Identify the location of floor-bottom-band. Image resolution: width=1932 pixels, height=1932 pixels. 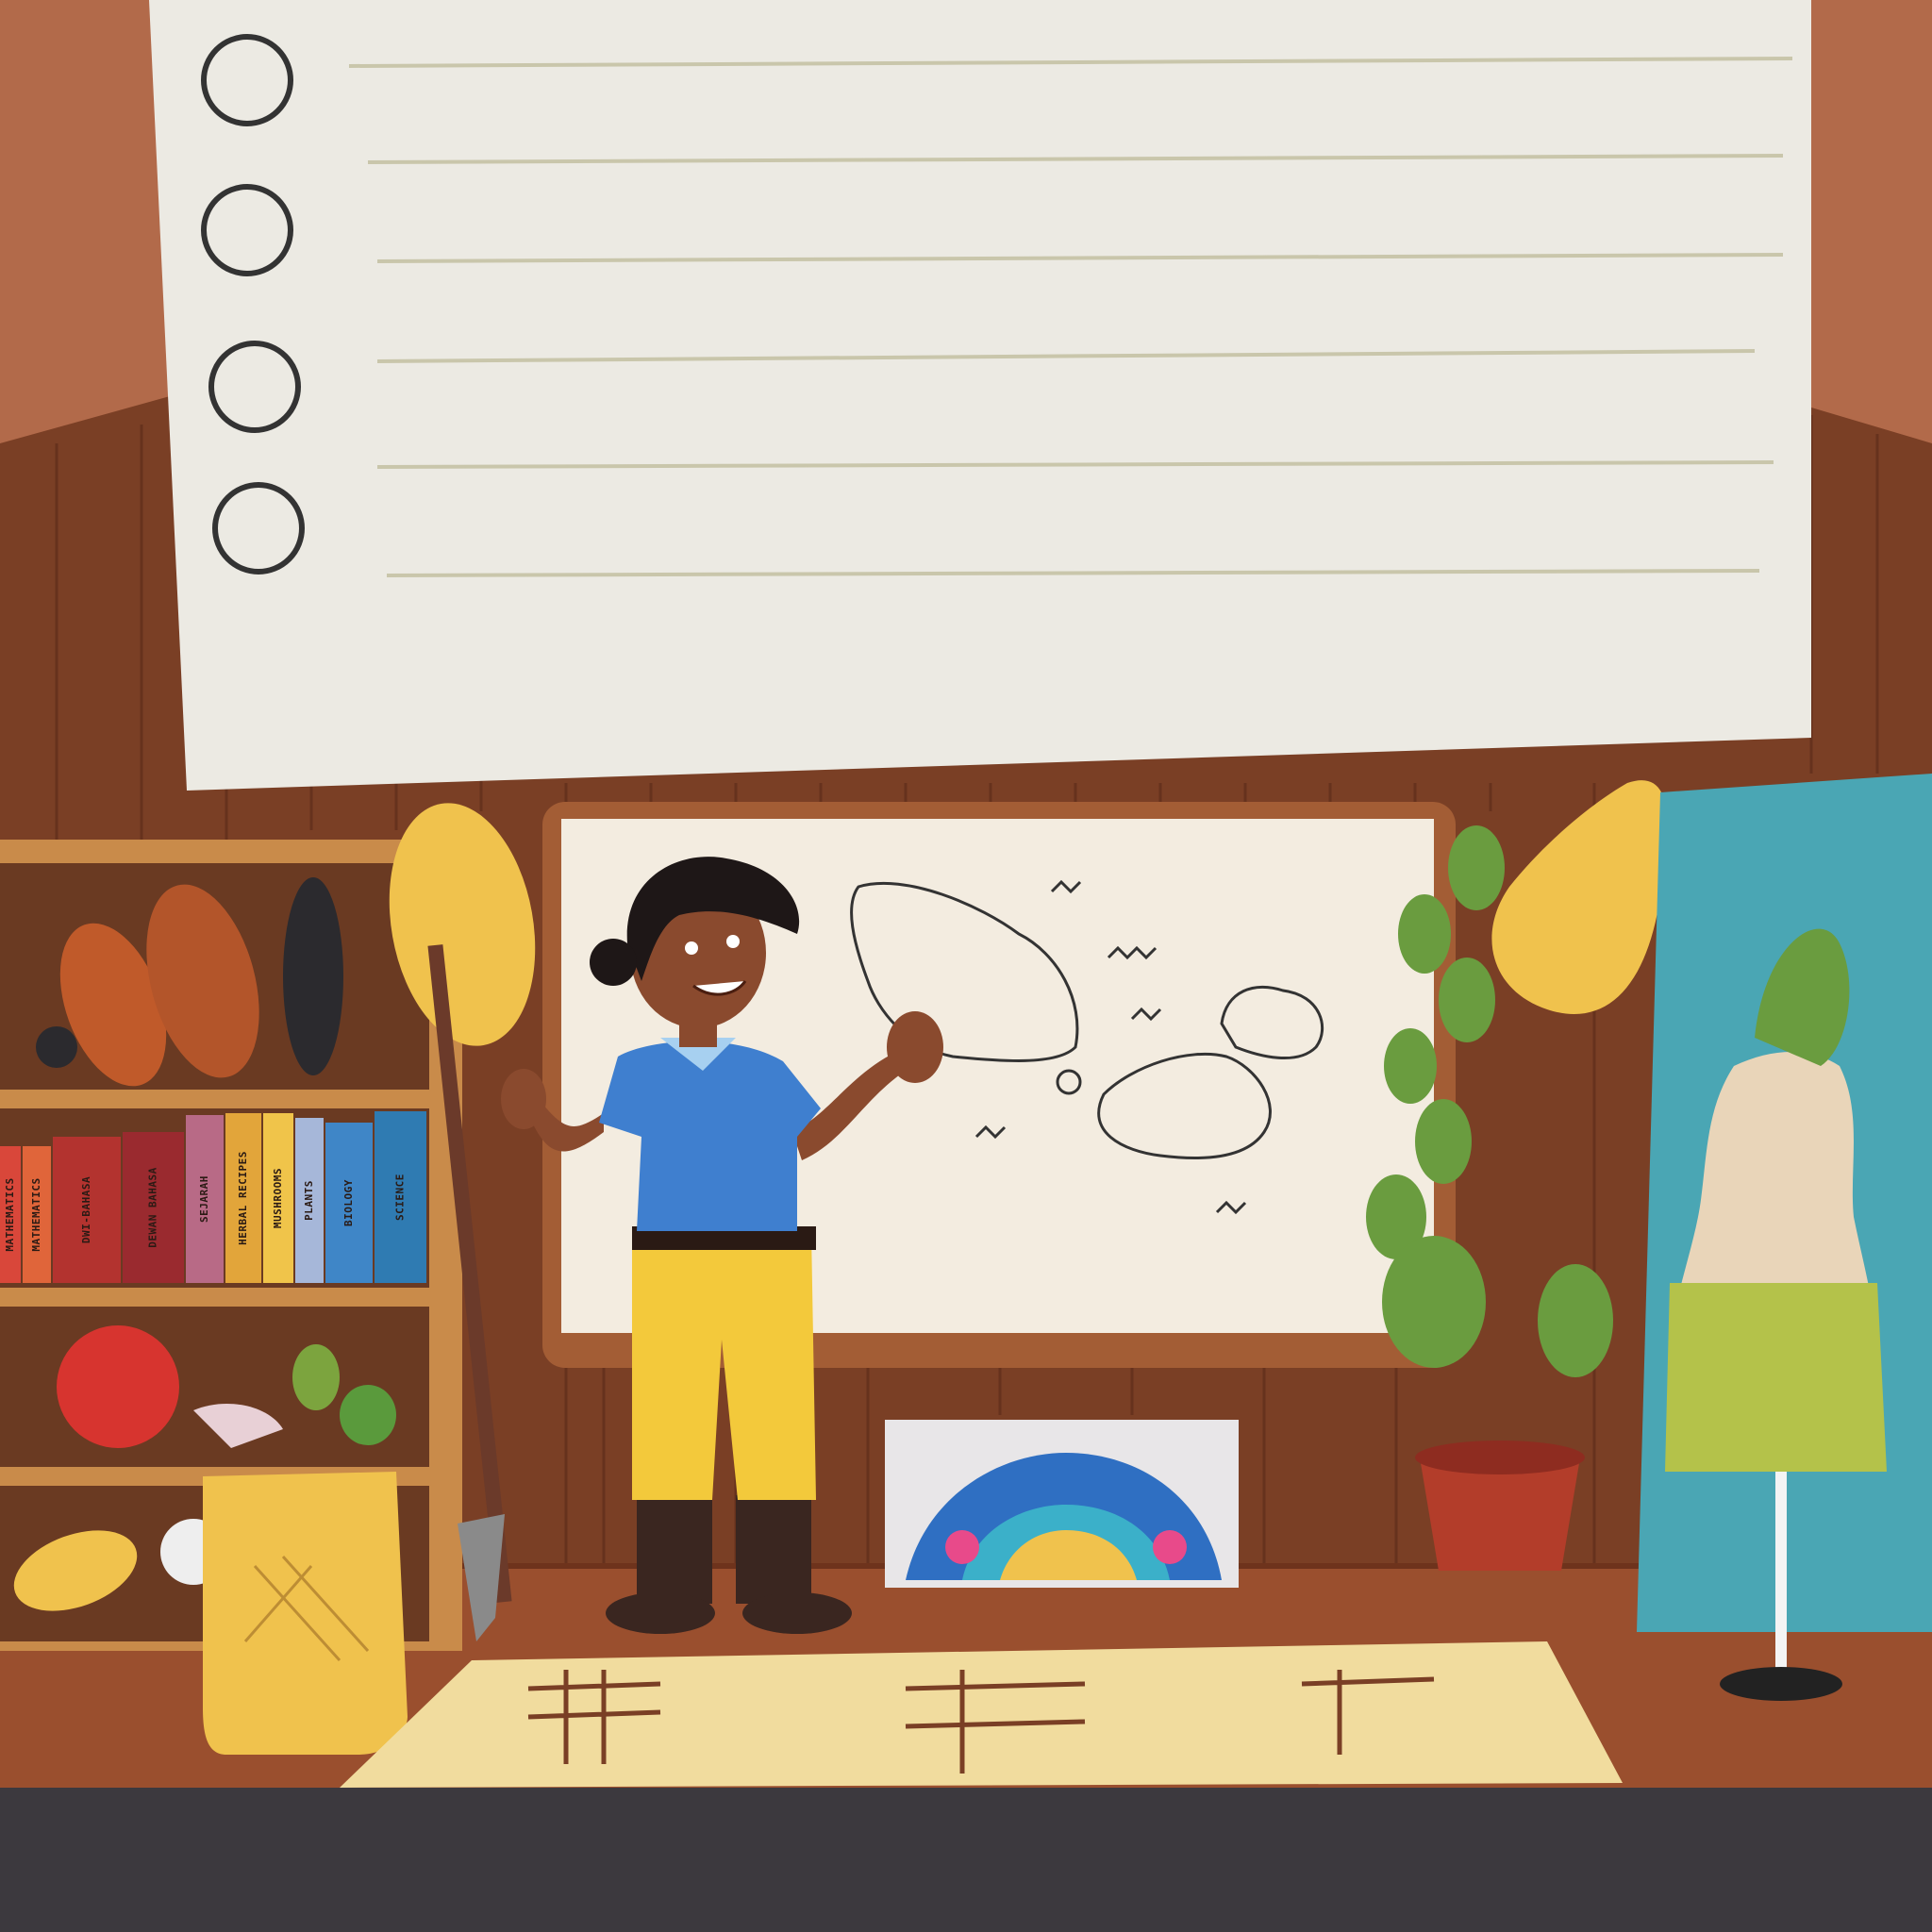
(966, 1860).